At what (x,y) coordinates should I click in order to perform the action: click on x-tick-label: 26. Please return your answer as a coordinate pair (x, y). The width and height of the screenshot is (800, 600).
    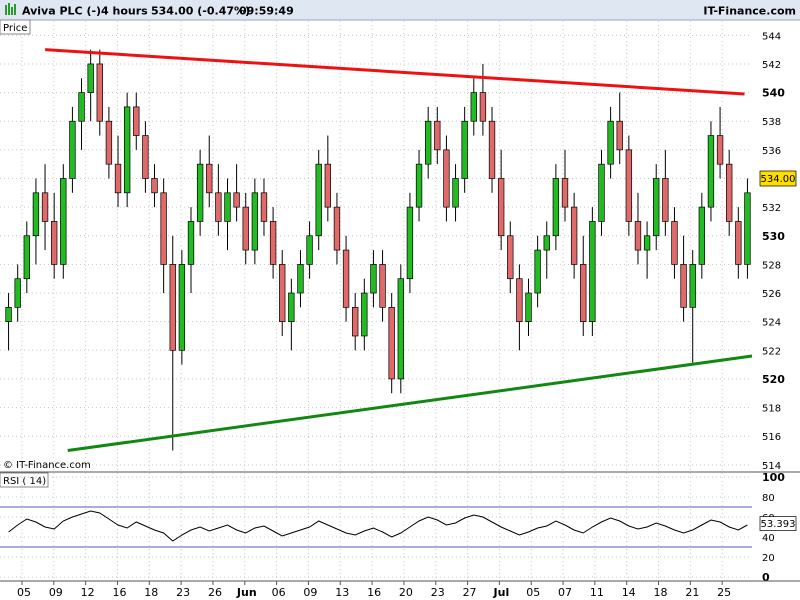
    Looking at the image, I should click on (215, 592).